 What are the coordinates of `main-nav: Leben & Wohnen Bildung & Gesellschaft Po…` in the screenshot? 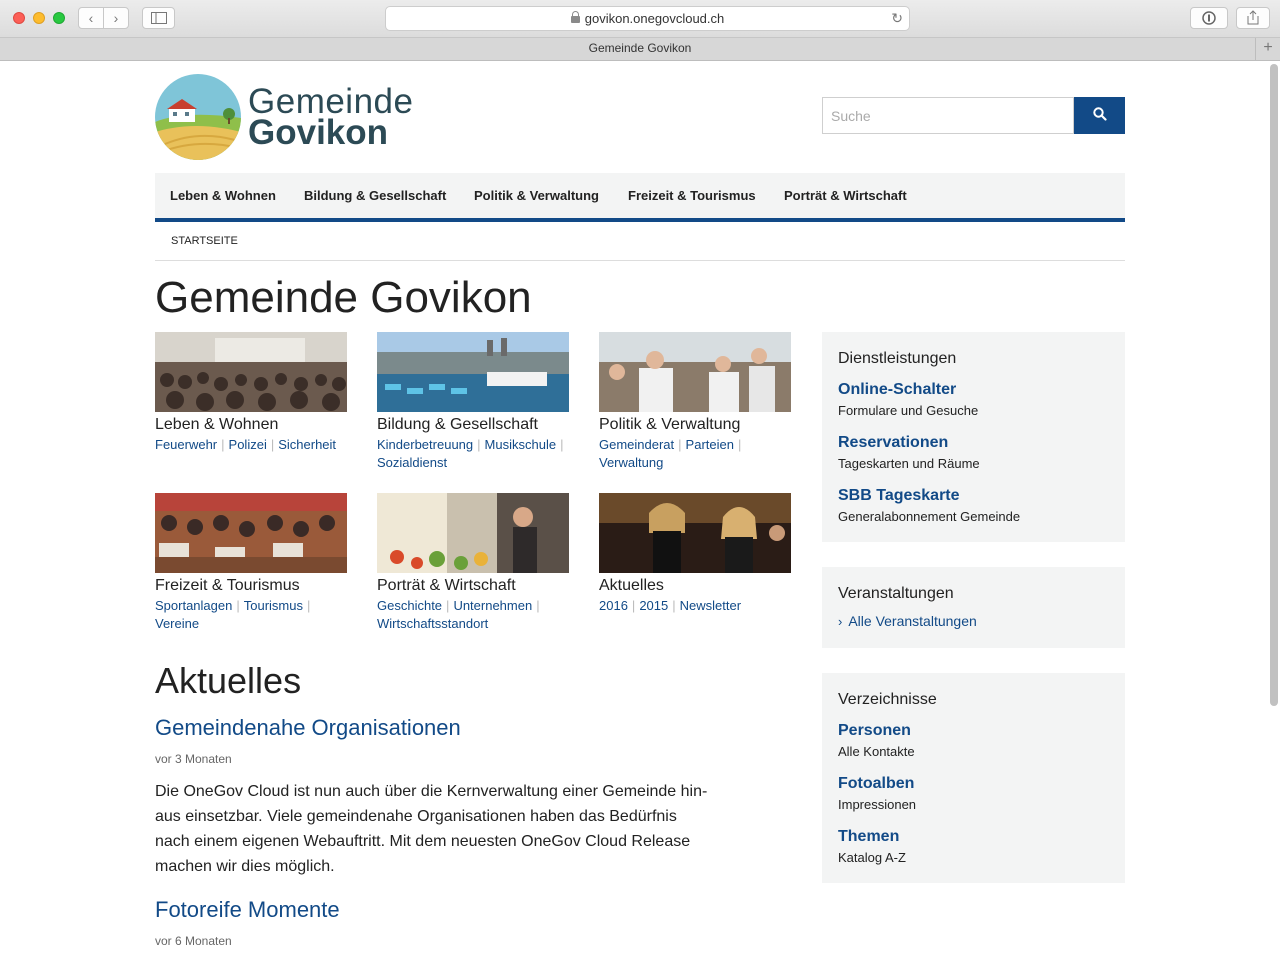 It's located at (640, 197).